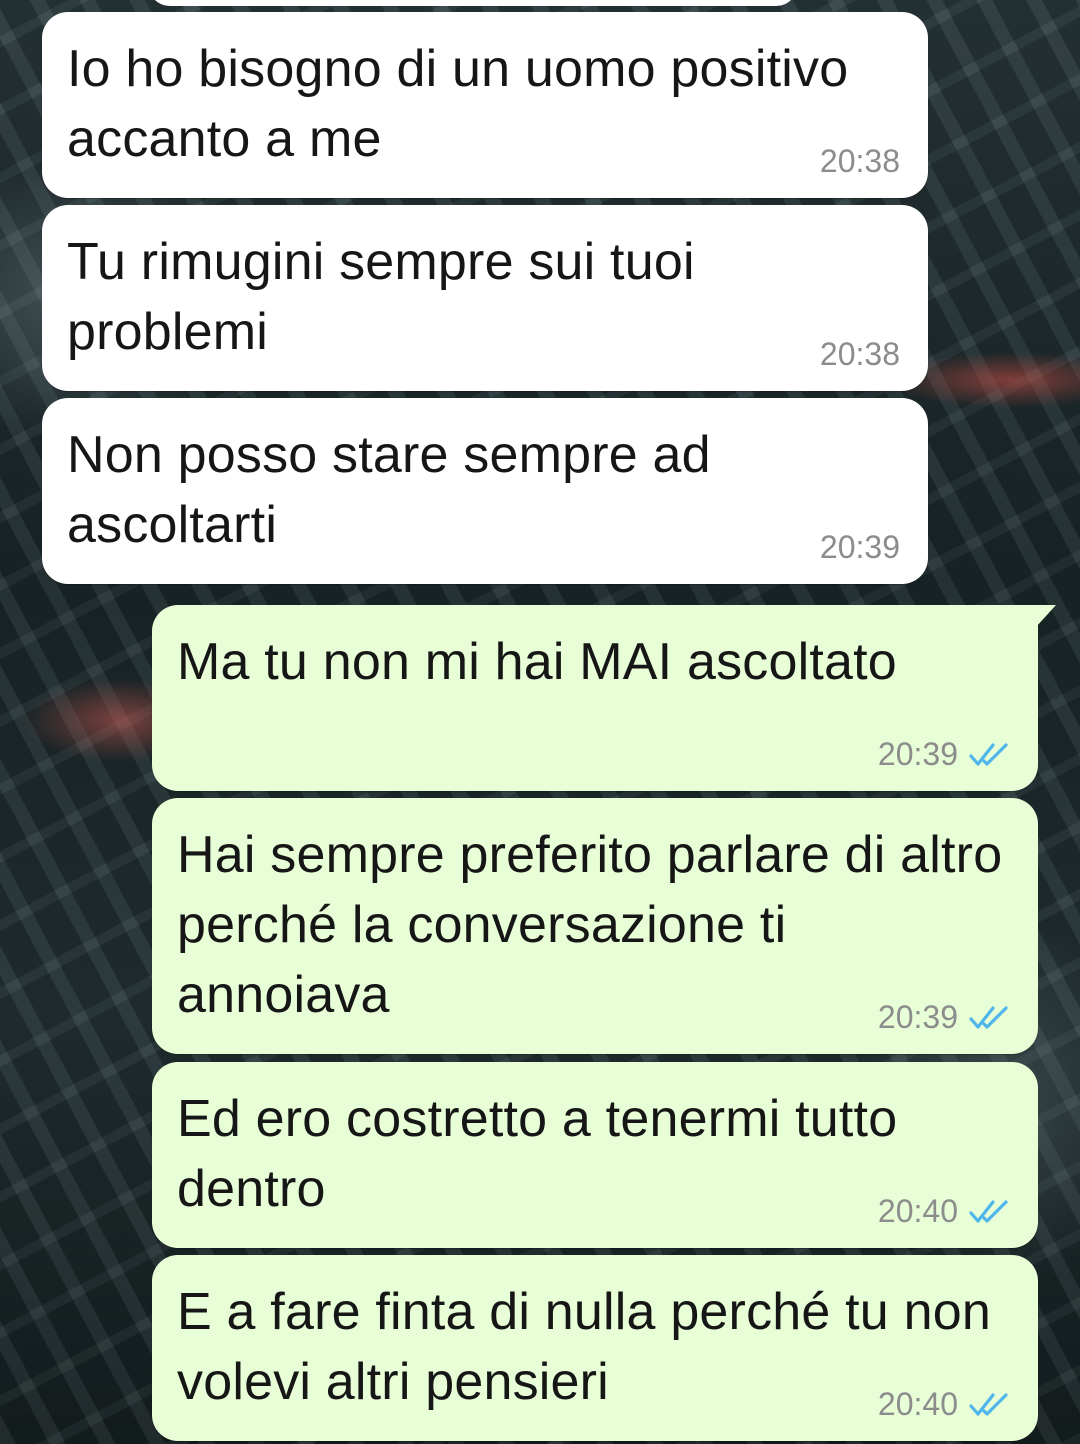 Image resolution: width=1080 pixels, height=1444 pixels. What do you see at coordinates (1046, 616) in the screenshot?
I see `bubble-tail` at bounding box center [1046, 616].